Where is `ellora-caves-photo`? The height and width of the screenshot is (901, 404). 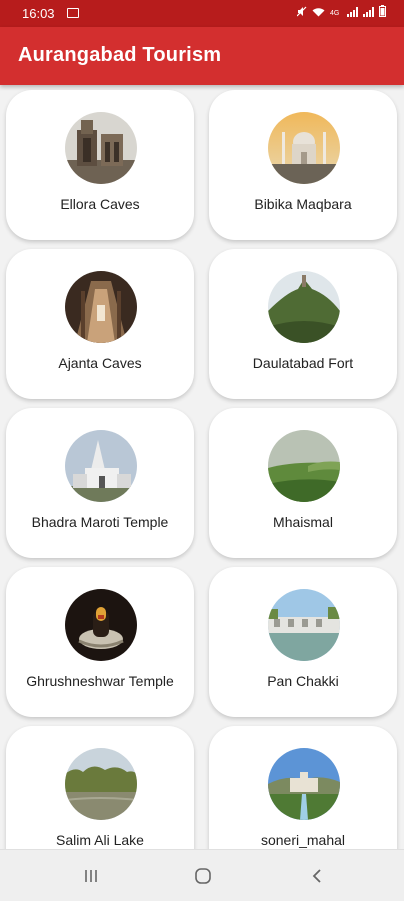 ellora-caves-photo is located at coordinates (101, 148).